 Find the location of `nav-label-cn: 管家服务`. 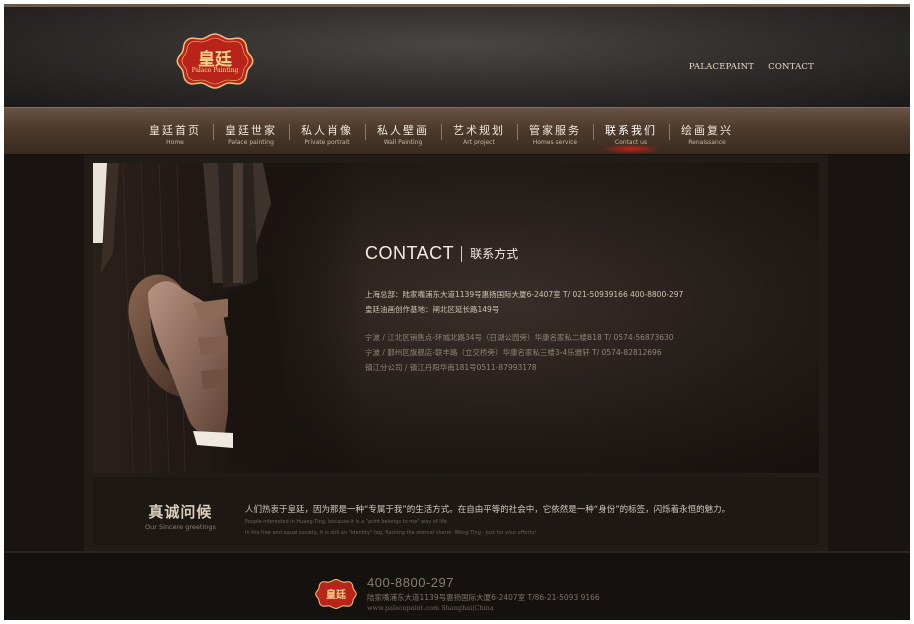

nav-label-cn: 管家服务 is located at coordinates (555, 130).